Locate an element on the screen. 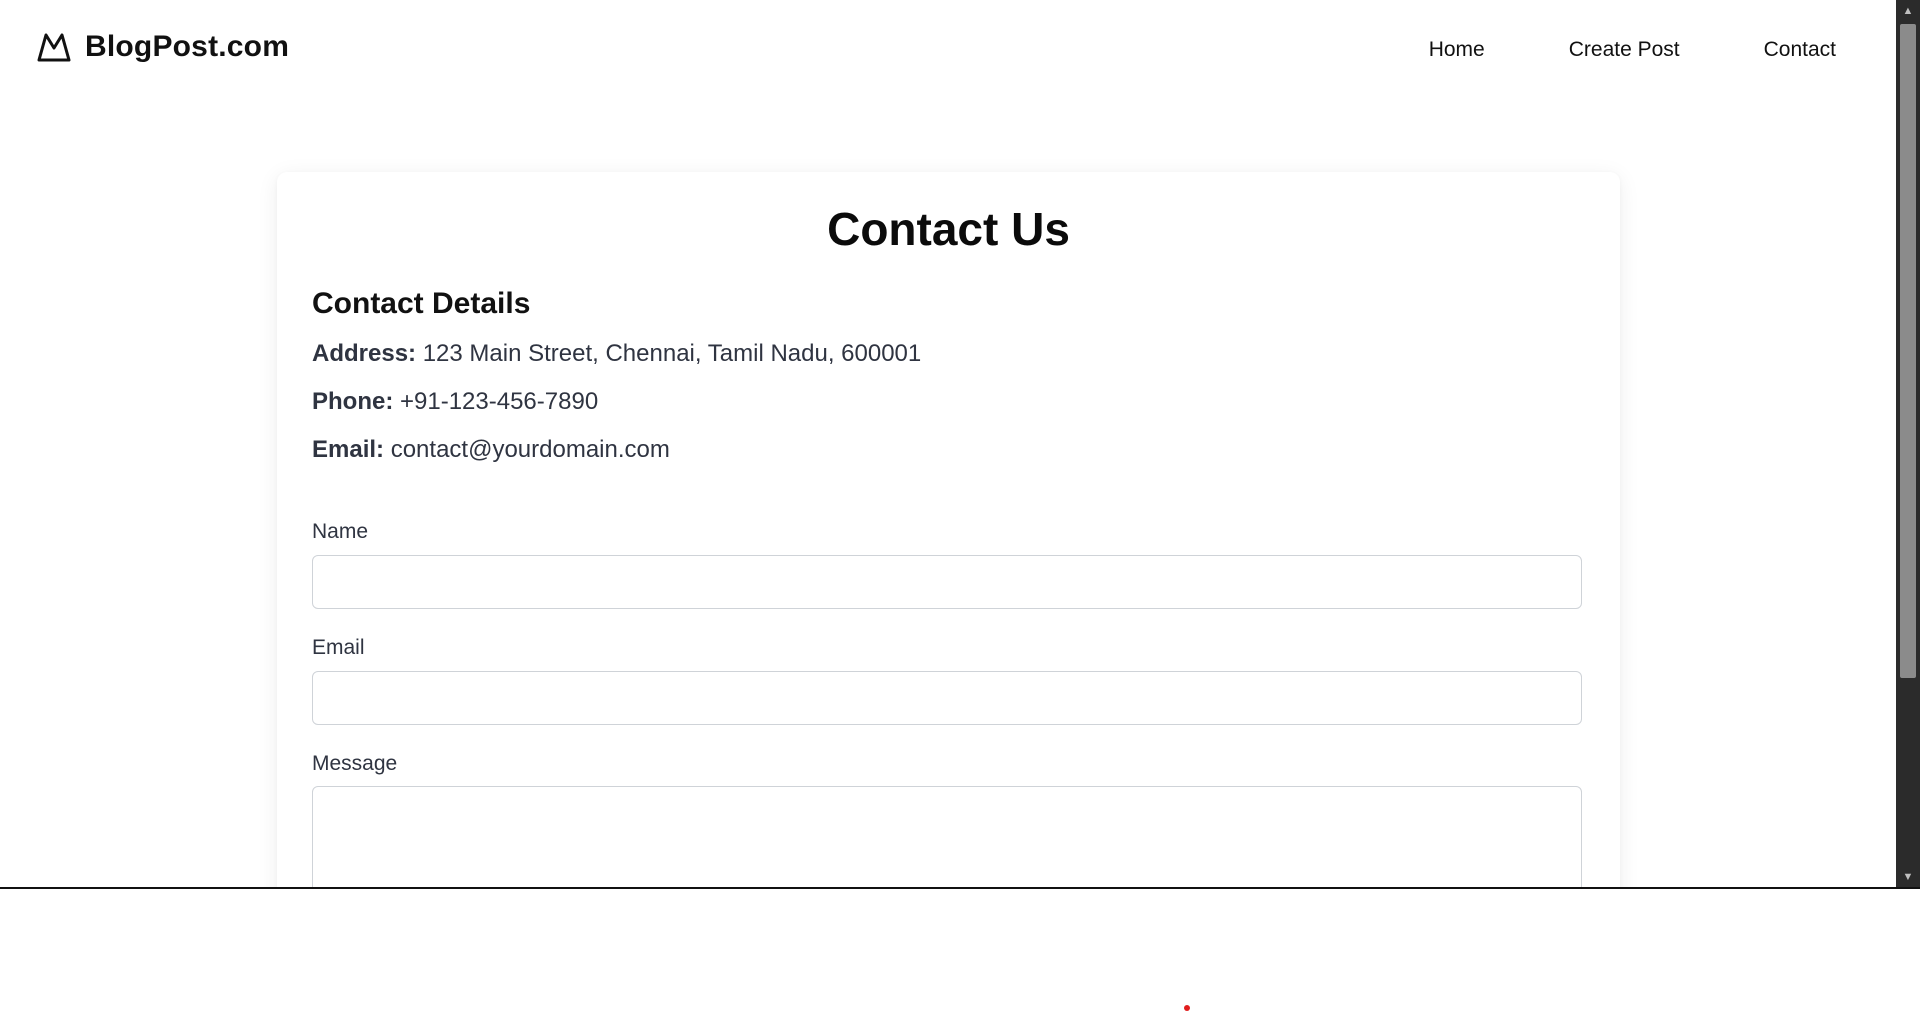 The image size is (1920, 1013). email-value: contact@yourdomain.com is located at coordinates (530, 449).